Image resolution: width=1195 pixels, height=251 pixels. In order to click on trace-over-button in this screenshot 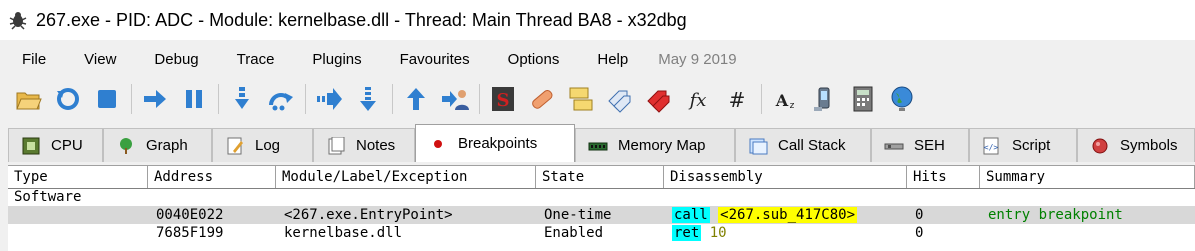, I will do `click(368, 99)`.